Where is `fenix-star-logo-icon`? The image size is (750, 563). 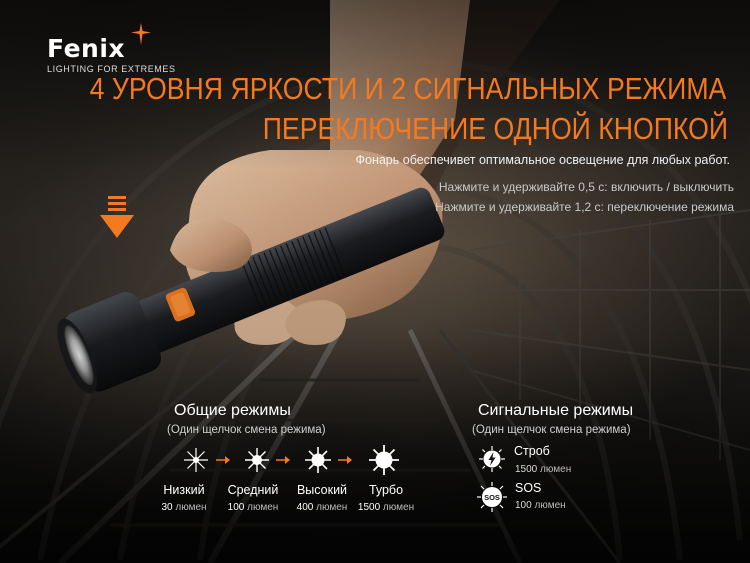
fenix-star-logo-icon is located at coordinates (141, 34).